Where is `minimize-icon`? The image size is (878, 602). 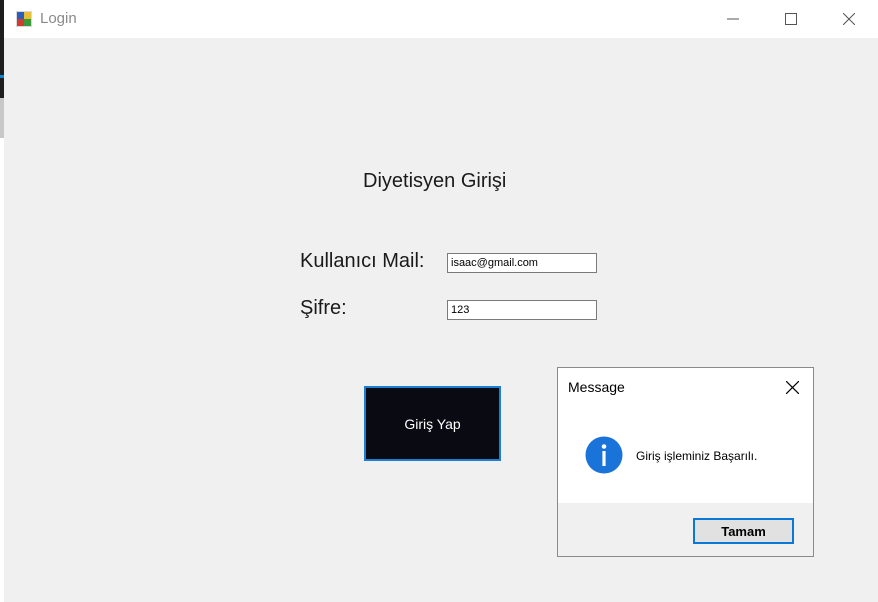
minimize-icon is located at coordinates (733, 19).